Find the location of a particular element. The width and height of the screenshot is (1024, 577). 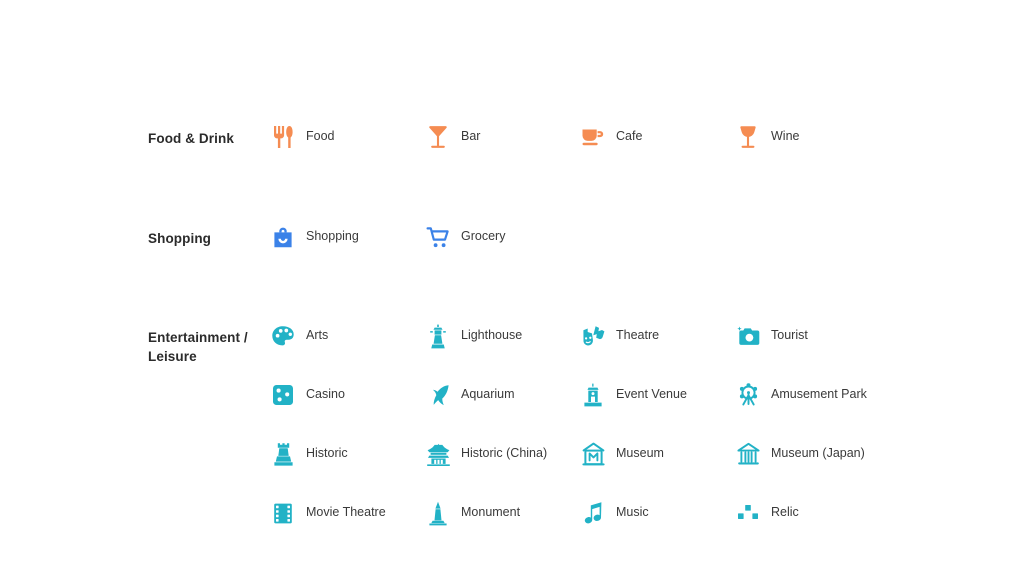

legend-item-event-venue: Event Venue is located at coordinates (657, 396).